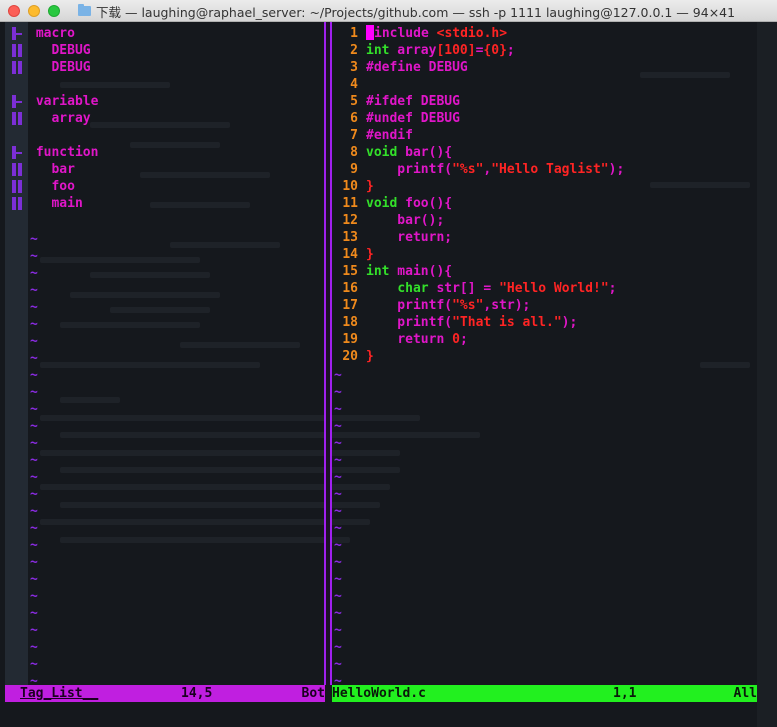 The width and height of the screenshot is (777, 727). Describe the element at coordinates (354, 152) in the screenshot. I see `line-number: 8` at that location.